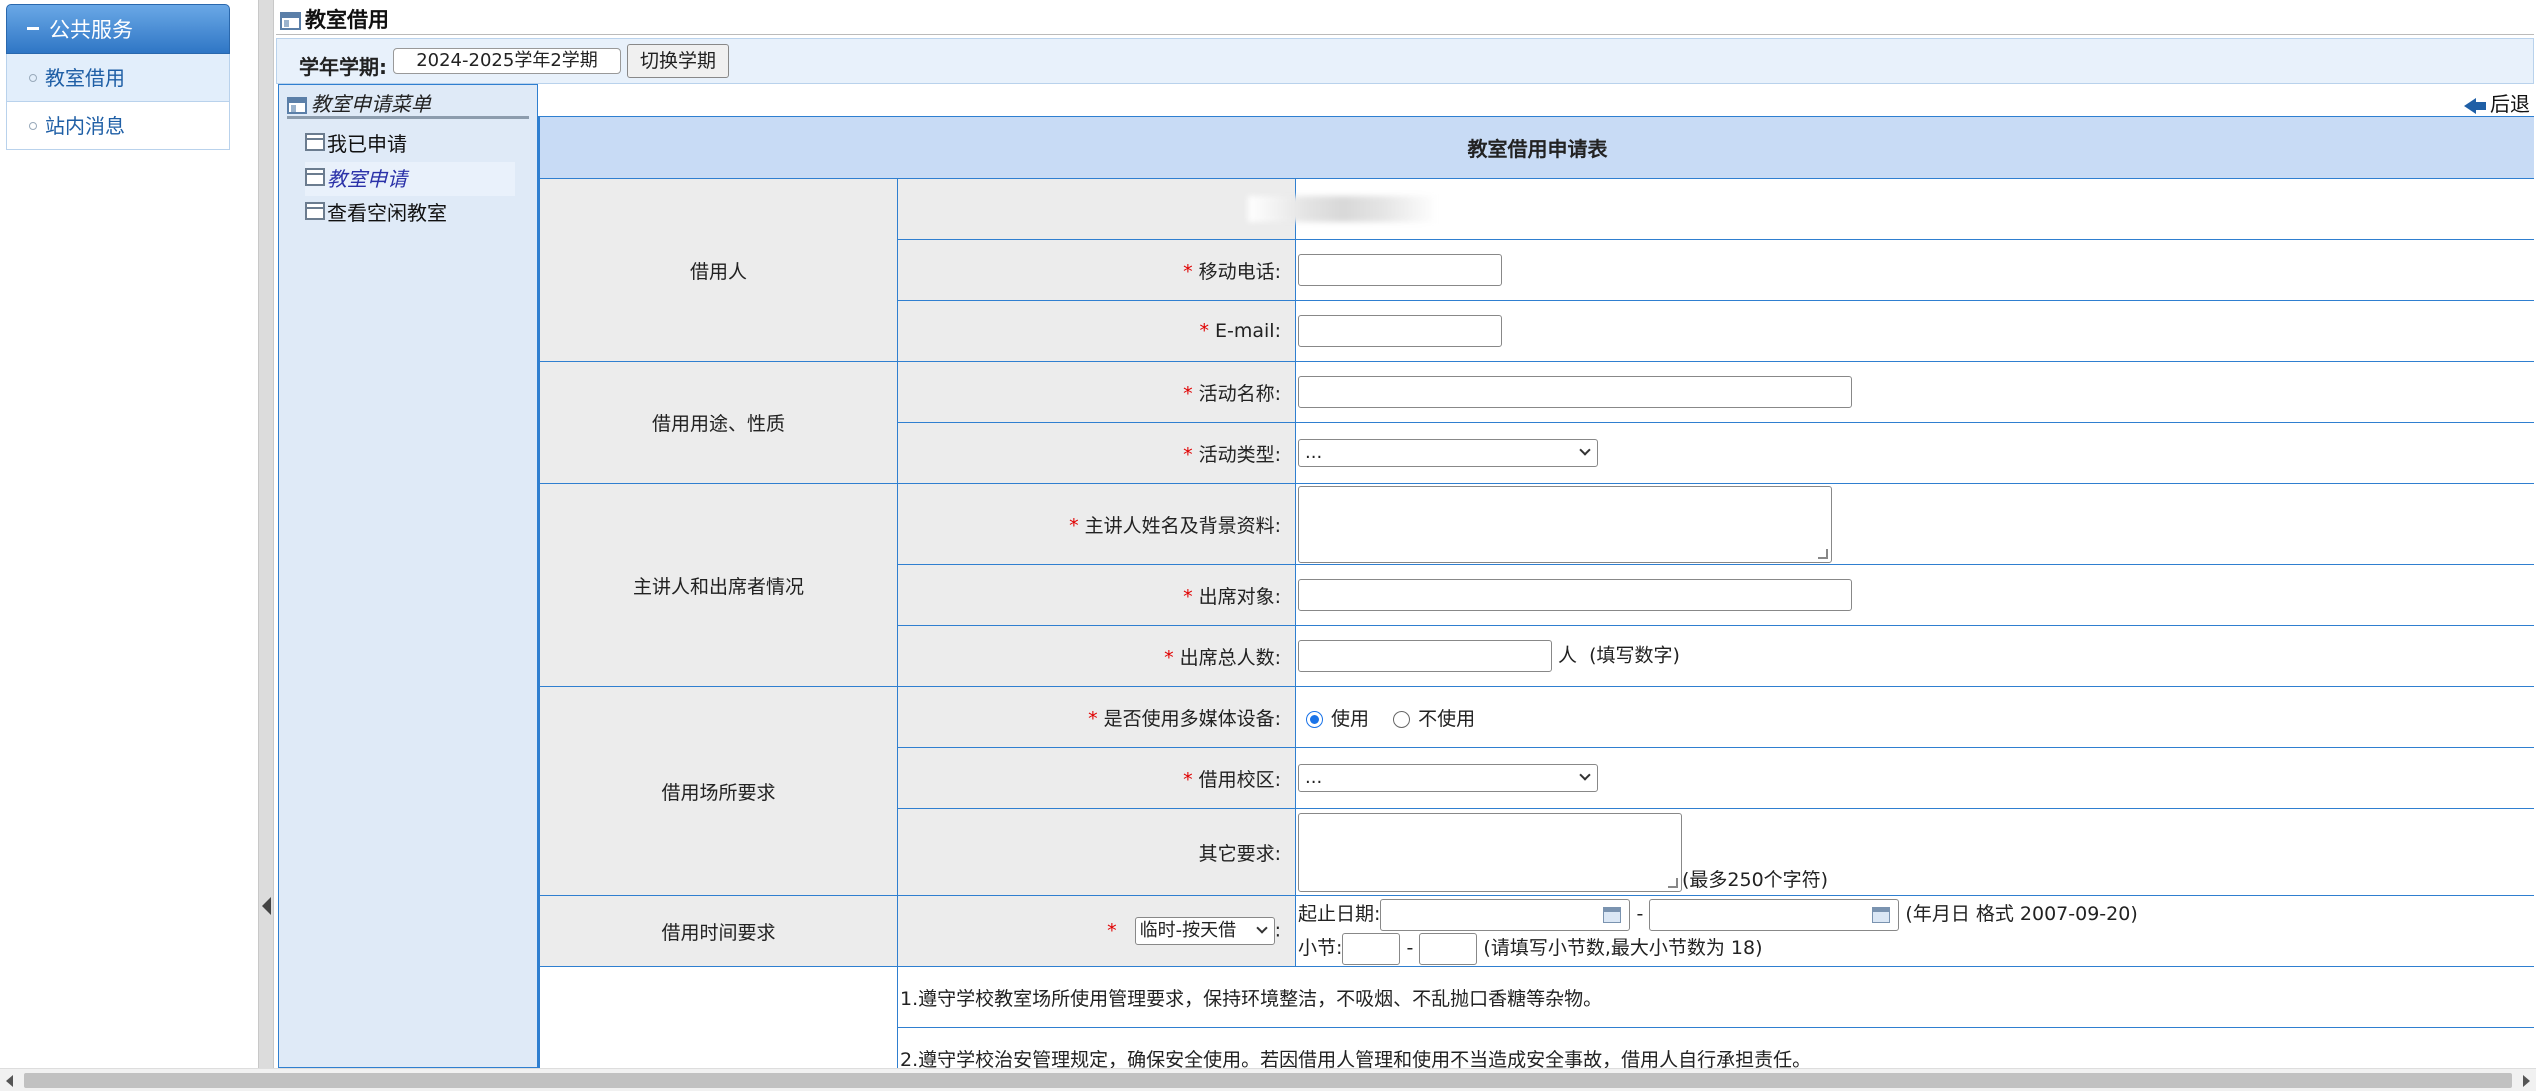  Describe the element at coordinates (297, 105) in the screenshot. I see `menu-window-icon` at that location.